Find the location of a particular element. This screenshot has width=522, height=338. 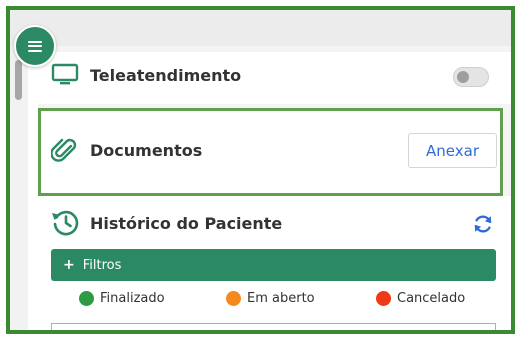

top-bar is located at coordinates (260, 28).